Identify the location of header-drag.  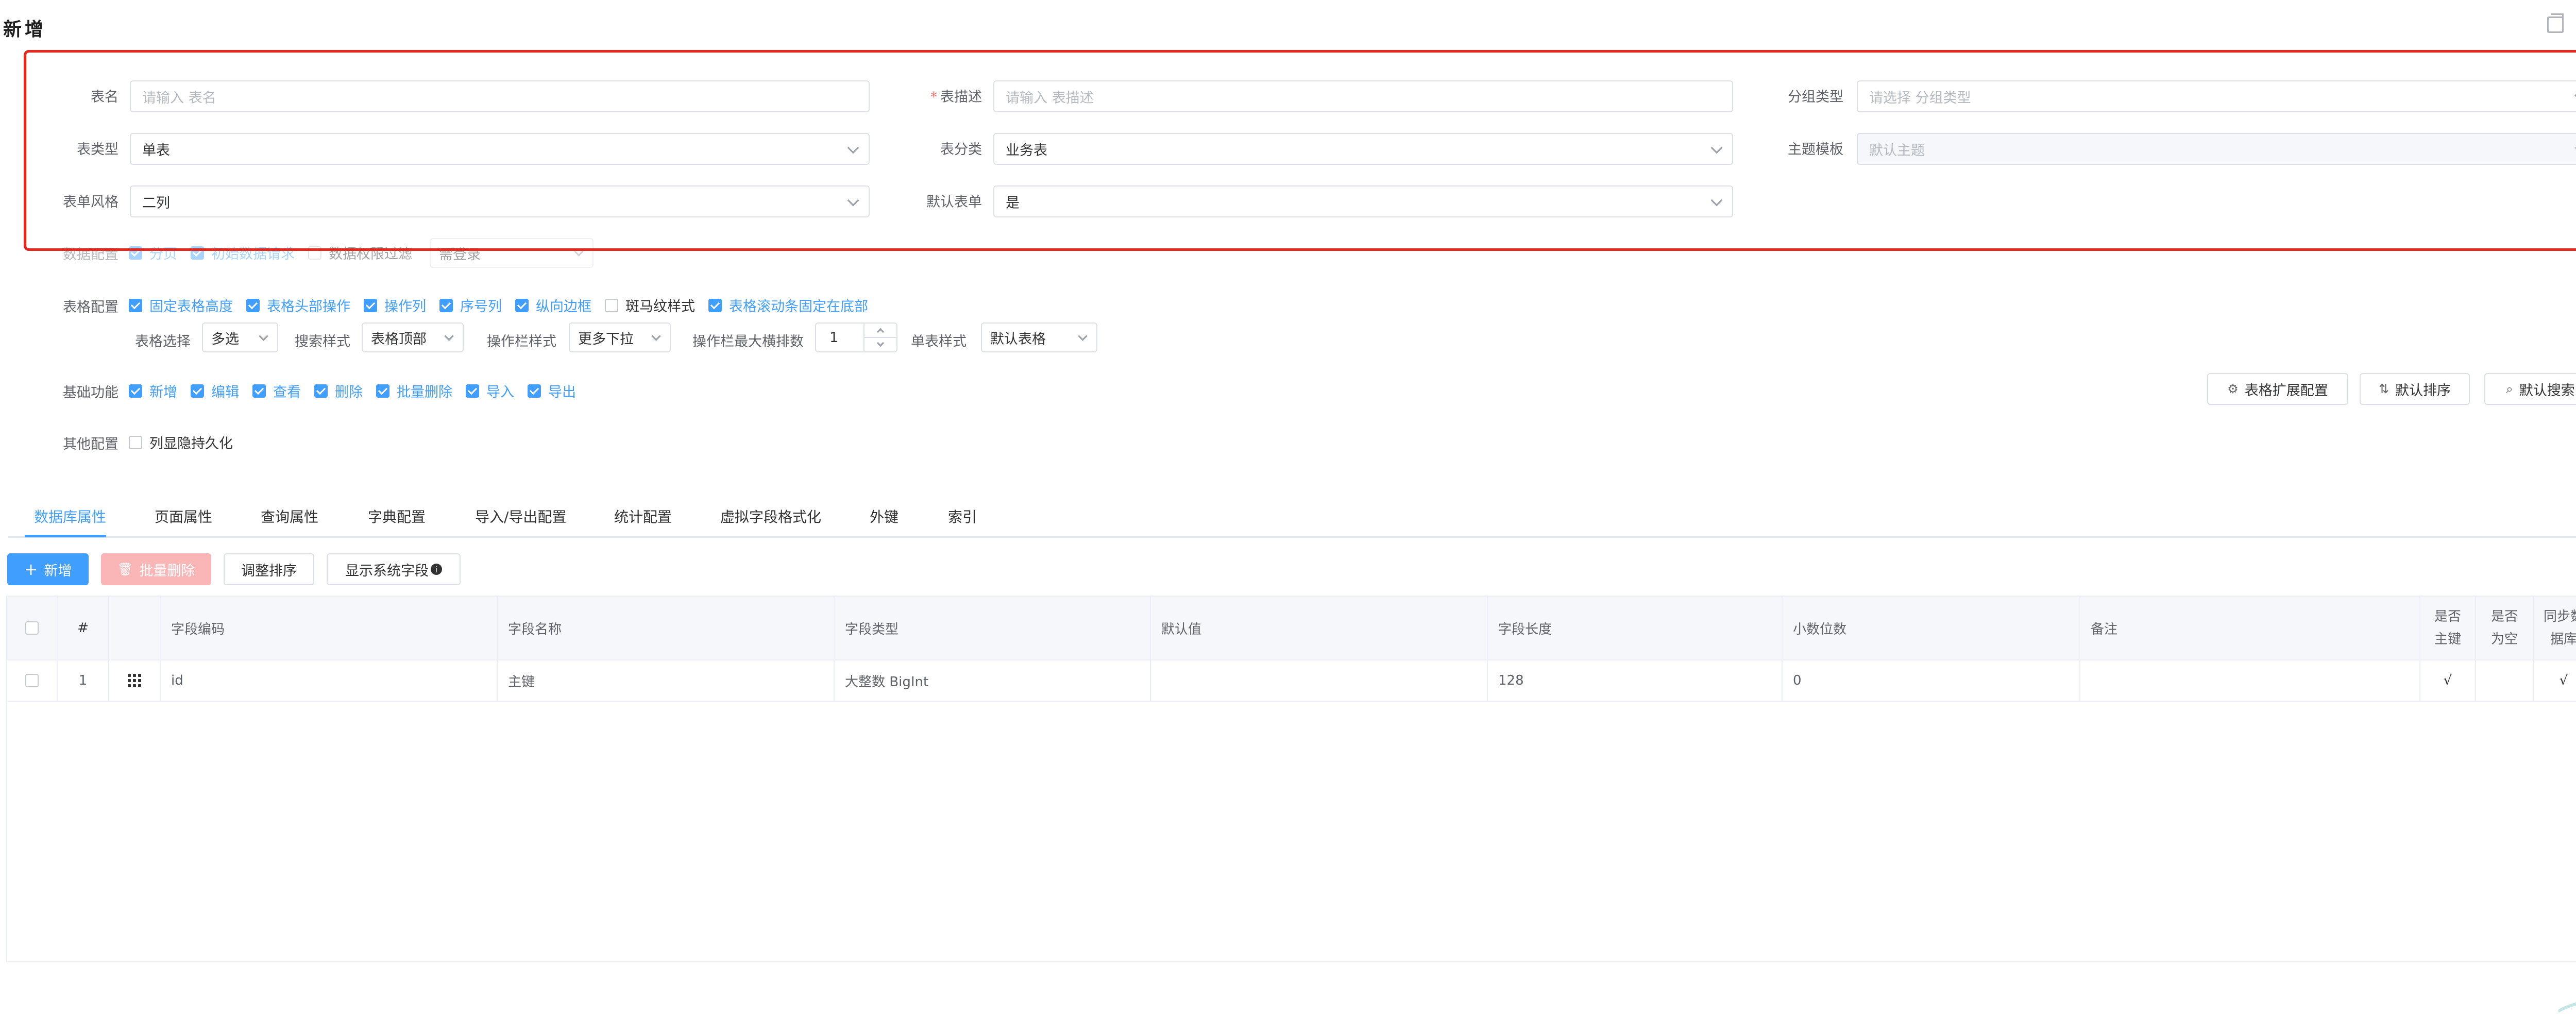
(135, 628).